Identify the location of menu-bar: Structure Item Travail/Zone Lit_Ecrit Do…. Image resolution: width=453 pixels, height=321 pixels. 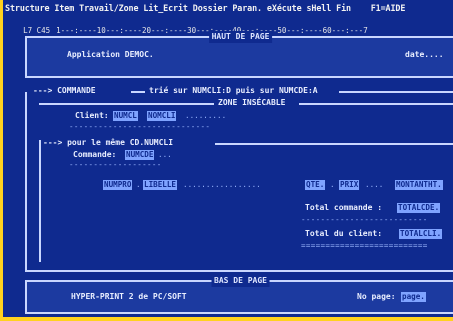
(229, 8).